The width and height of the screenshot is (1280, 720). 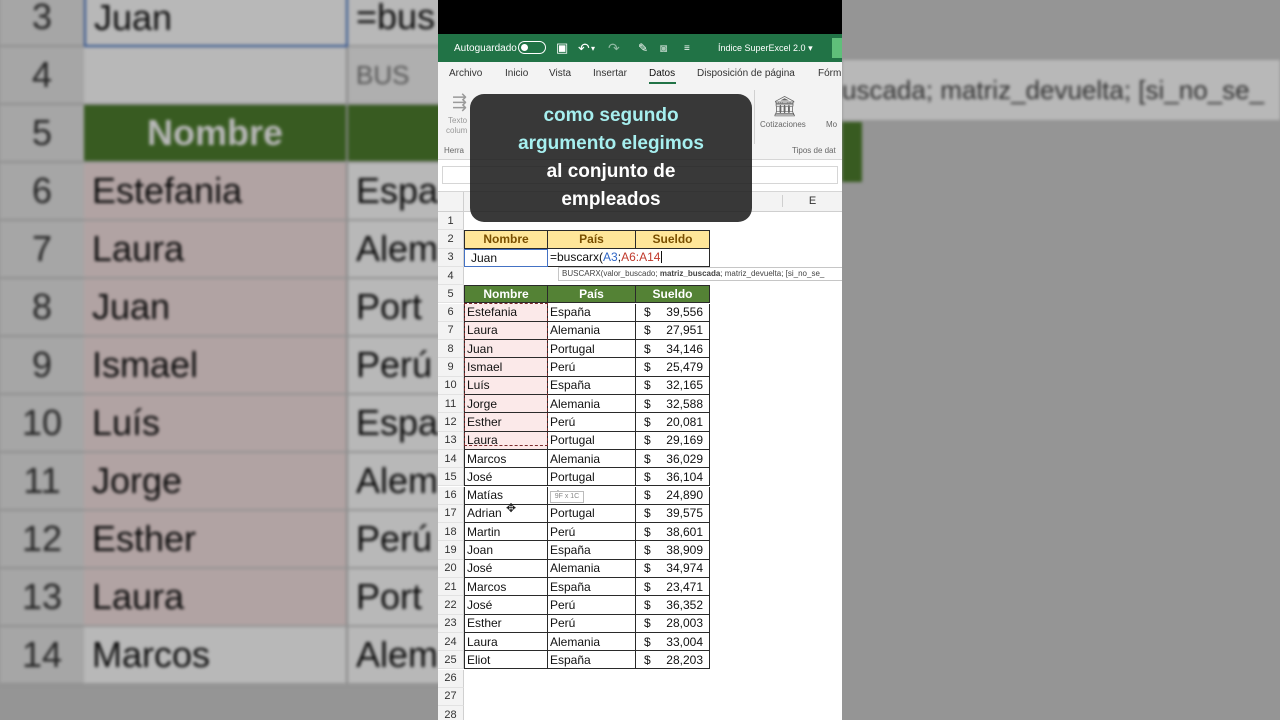 I want to click on save-icon: ▣, so click(x=562, y=48).